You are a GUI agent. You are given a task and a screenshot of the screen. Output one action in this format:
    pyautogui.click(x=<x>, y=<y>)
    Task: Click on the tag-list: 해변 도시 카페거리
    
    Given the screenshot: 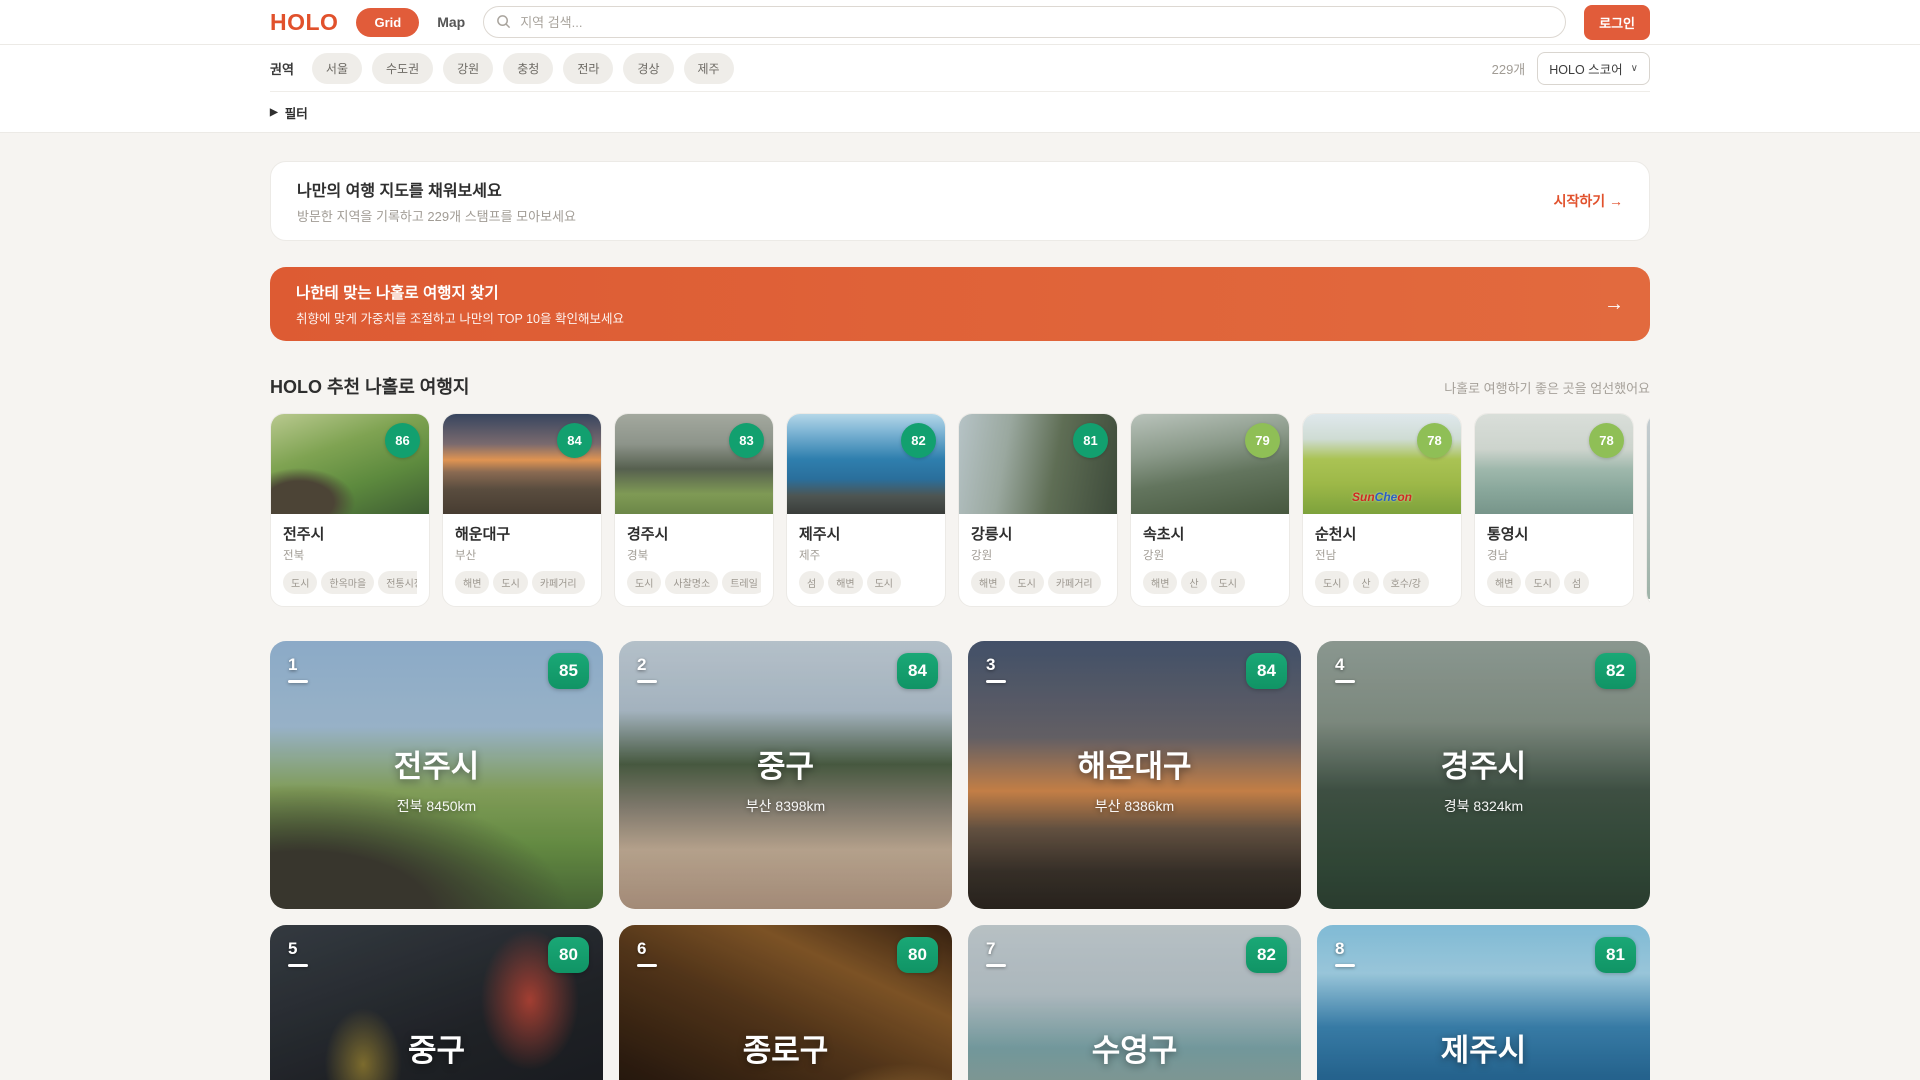 What is the action you would take?
    pyautogui.click(x=1038, y=582)
    